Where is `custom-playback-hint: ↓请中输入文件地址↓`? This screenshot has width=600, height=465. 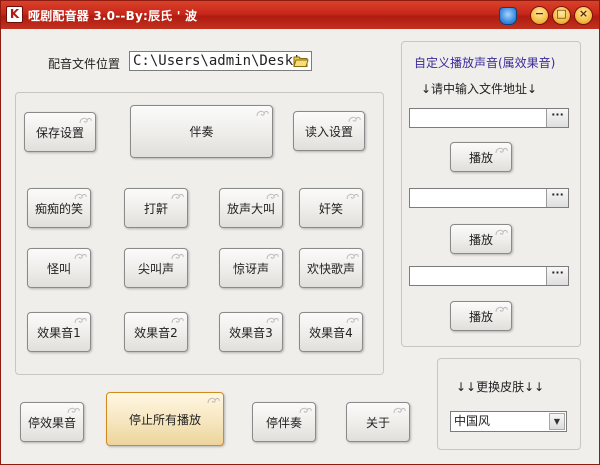 custom-playback-hint: ↓请中输入文件地址↓ is located at coordinates (479, 89).